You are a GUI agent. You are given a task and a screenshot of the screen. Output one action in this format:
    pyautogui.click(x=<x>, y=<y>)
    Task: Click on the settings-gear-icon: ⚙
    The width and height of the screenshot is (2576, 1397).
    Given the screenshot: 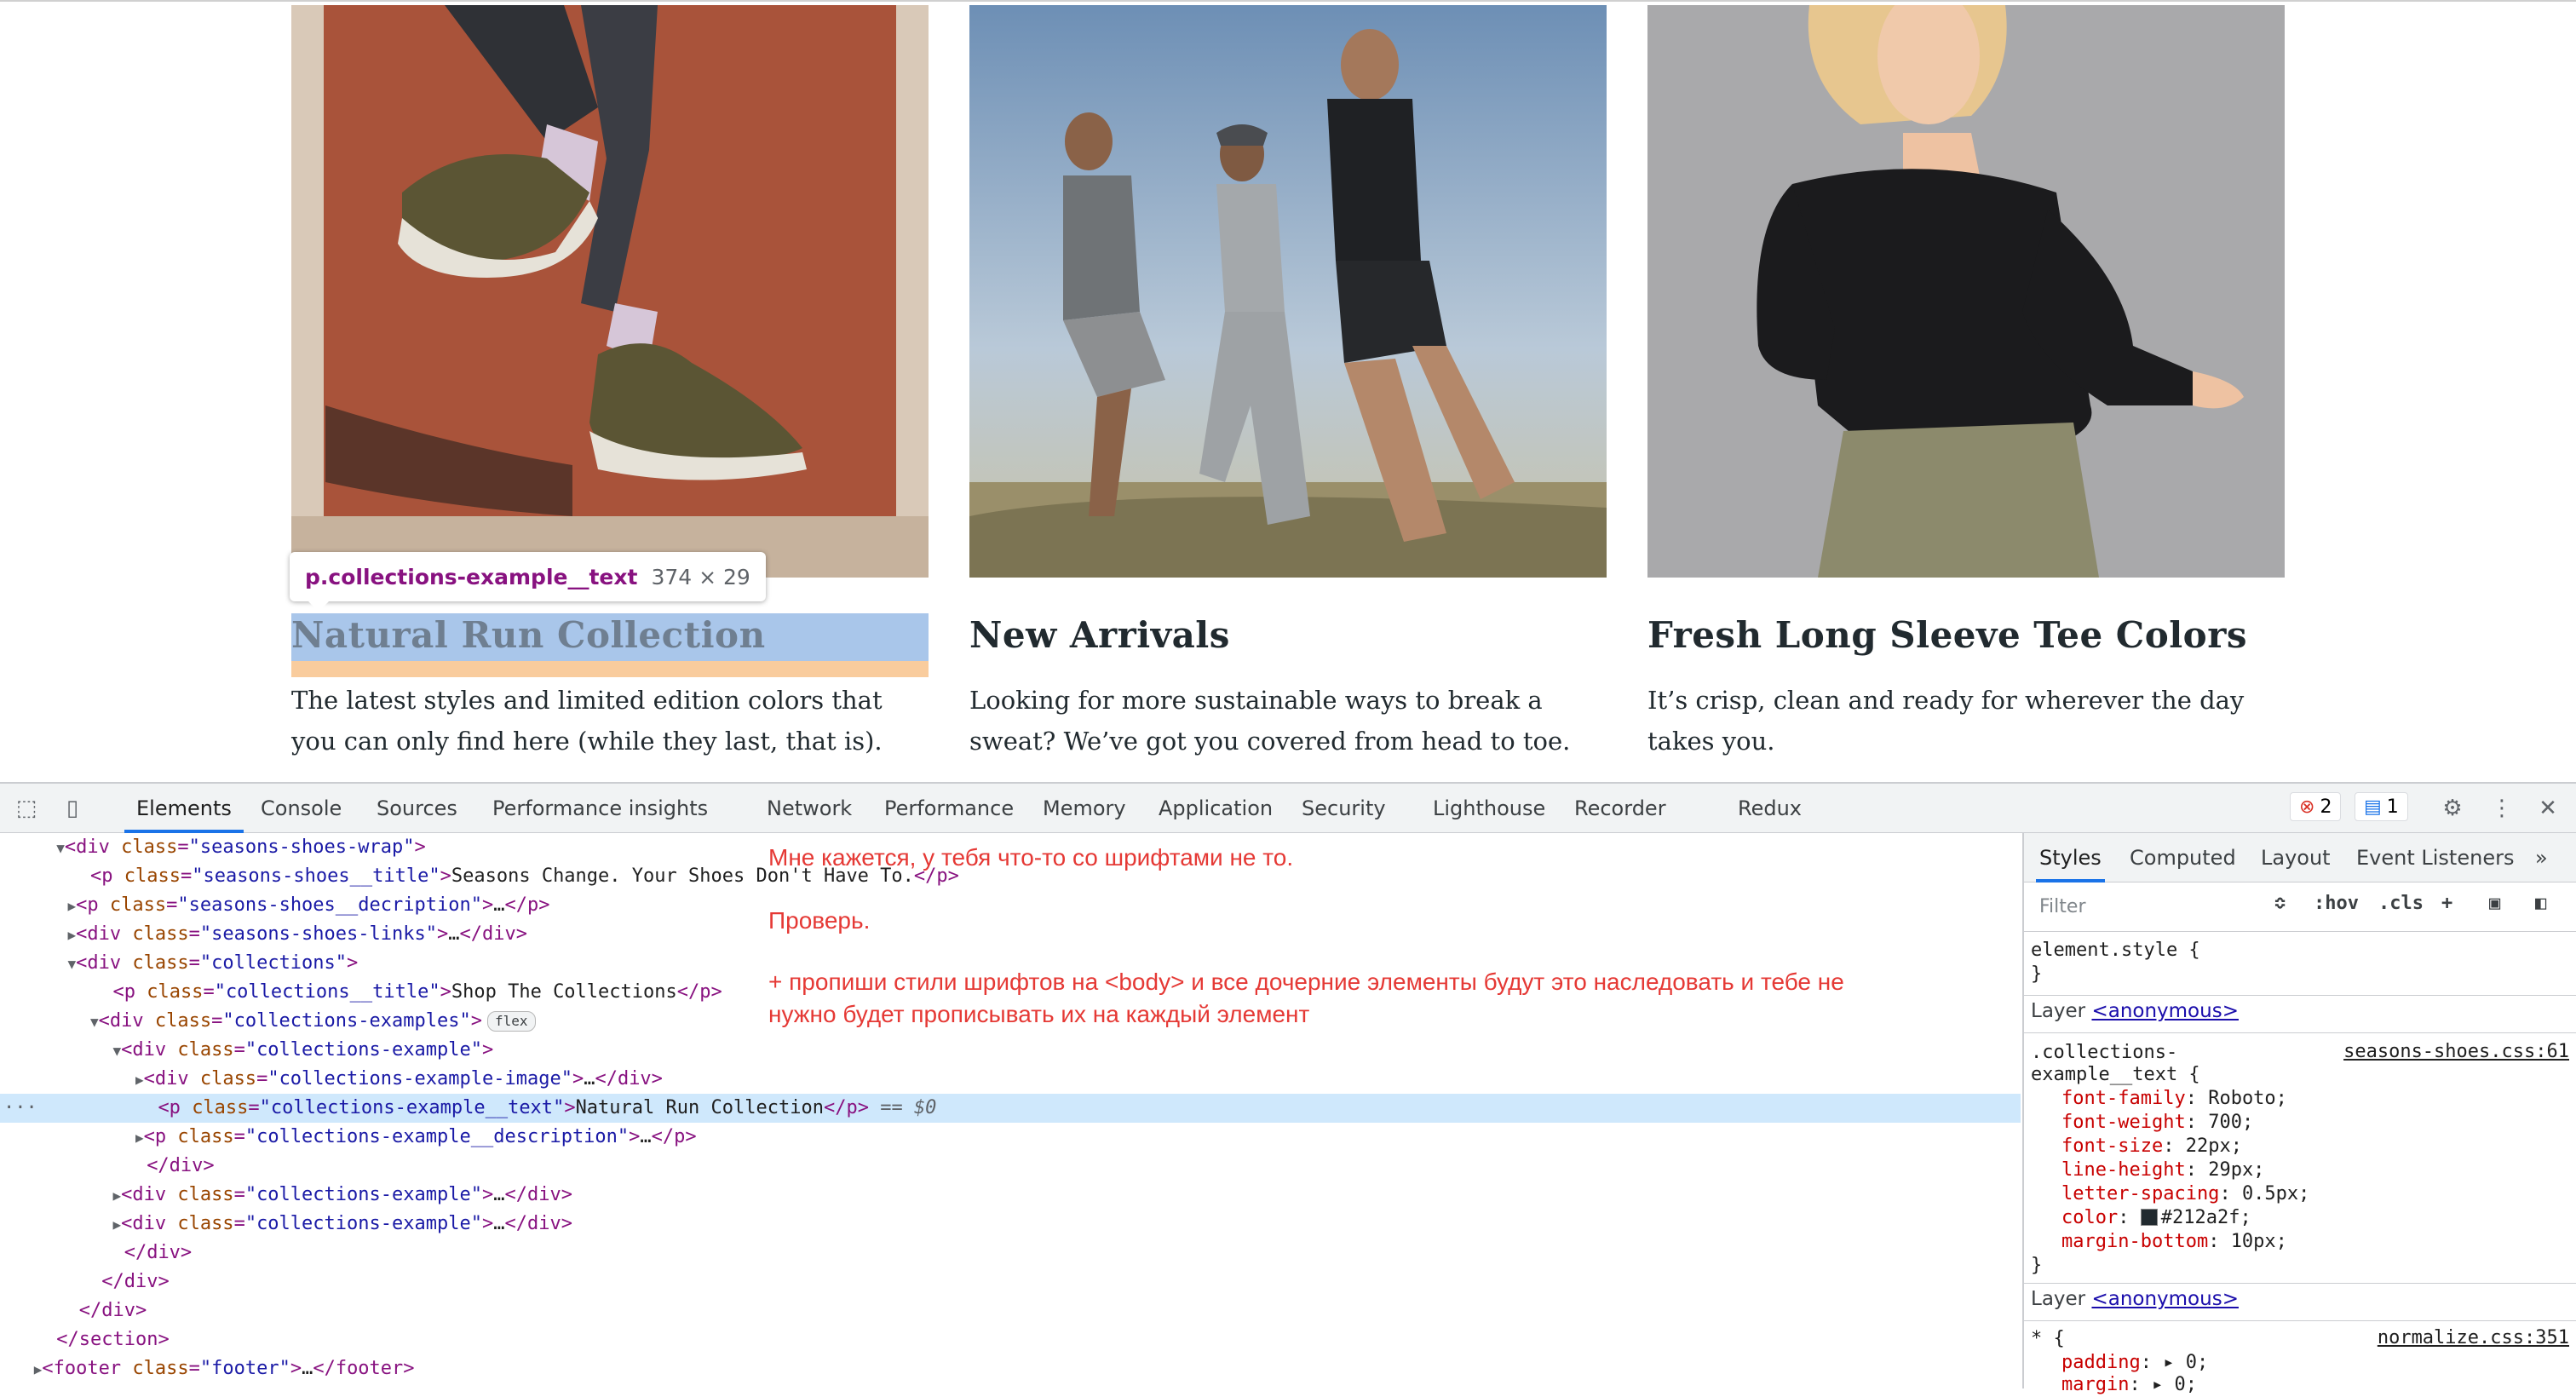 What is the action you would take?
    pyautogui.click(x=2452, y=808)
    